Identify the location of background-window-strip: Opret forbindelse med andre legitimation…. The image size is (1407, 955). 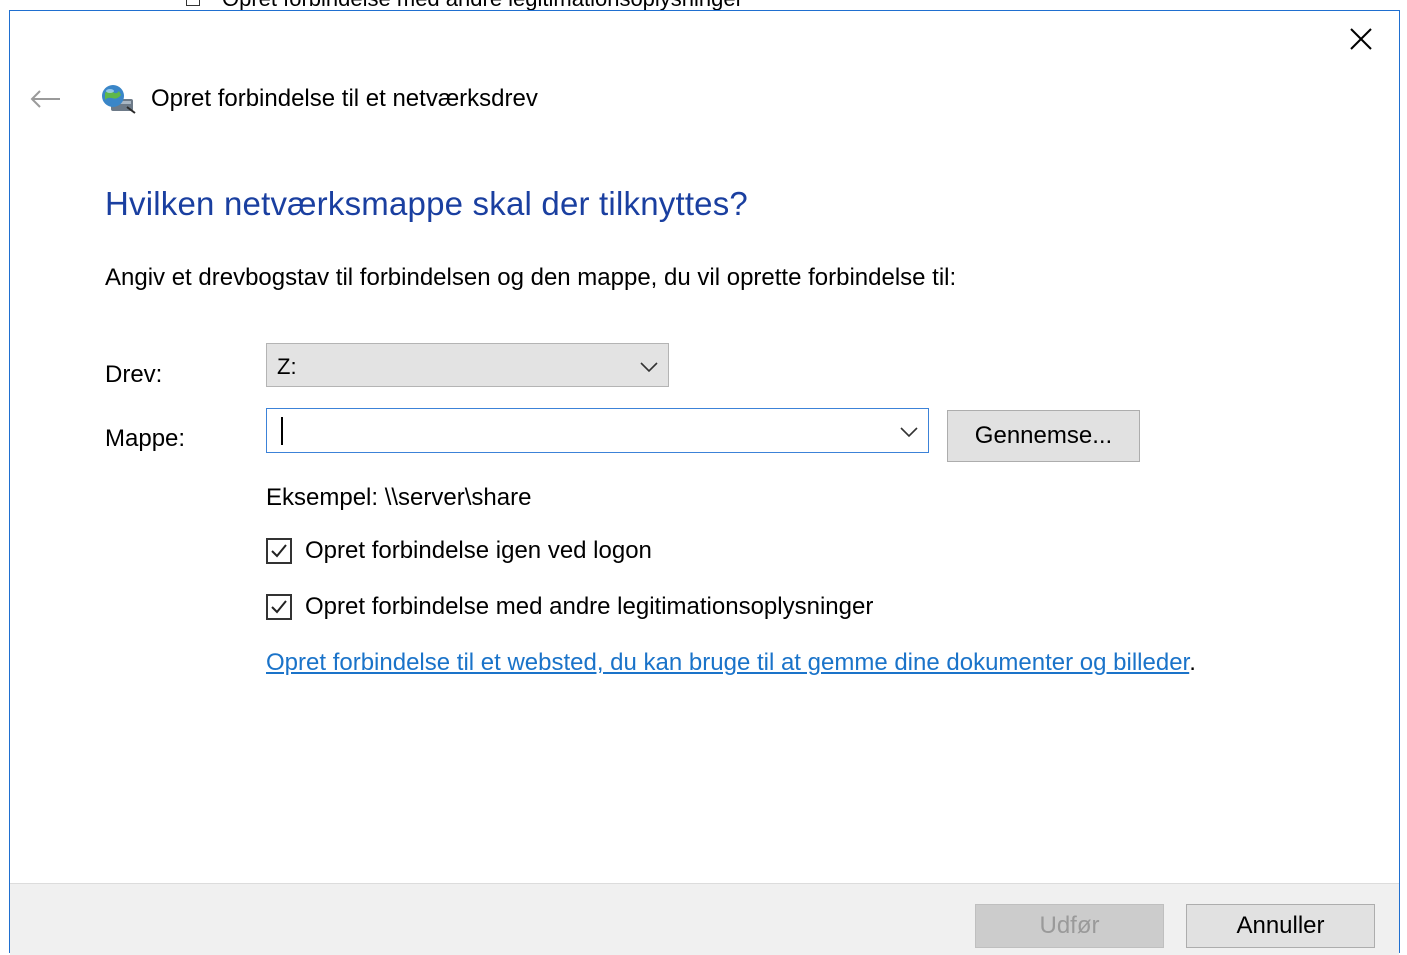
(703, 5).